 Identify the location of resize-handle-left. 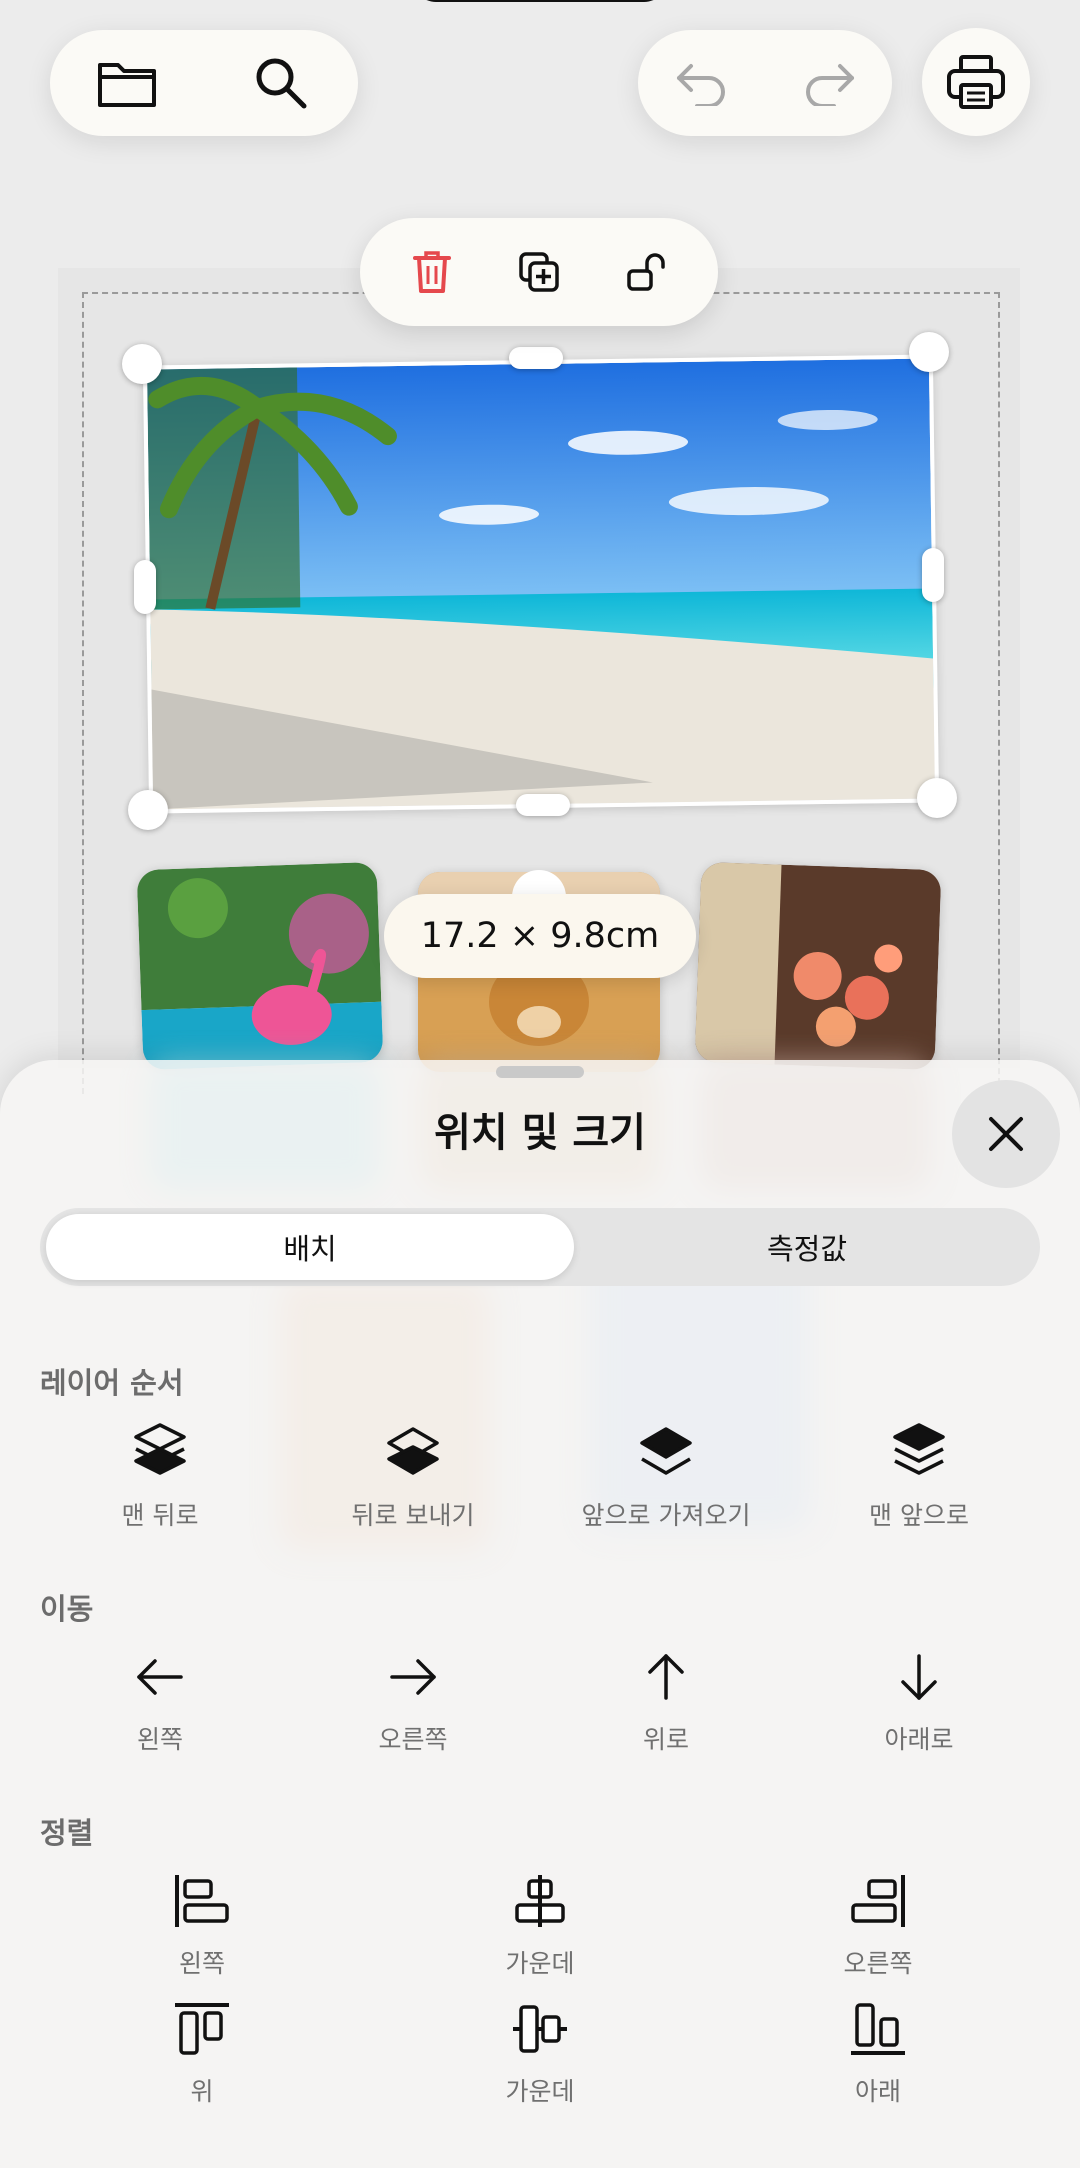
(145, 587).